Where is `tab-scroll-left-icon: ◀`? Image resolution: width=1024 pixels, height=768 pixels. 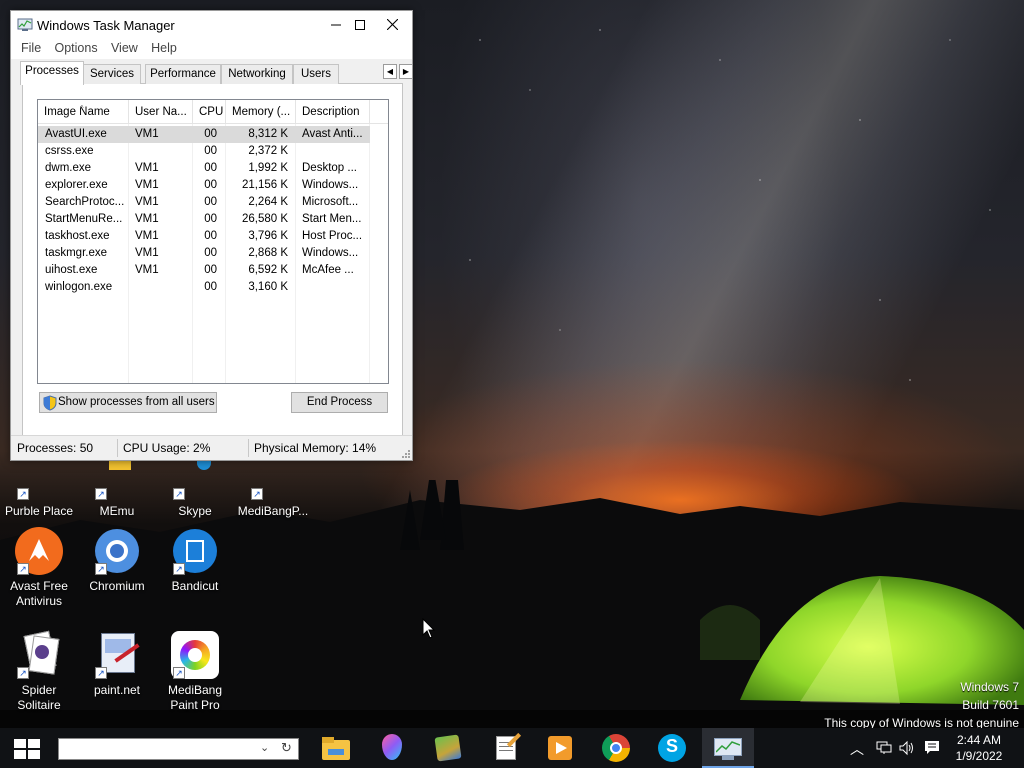 tab-scroll-left-icon: ◀ is located at coordinates (390, 71).